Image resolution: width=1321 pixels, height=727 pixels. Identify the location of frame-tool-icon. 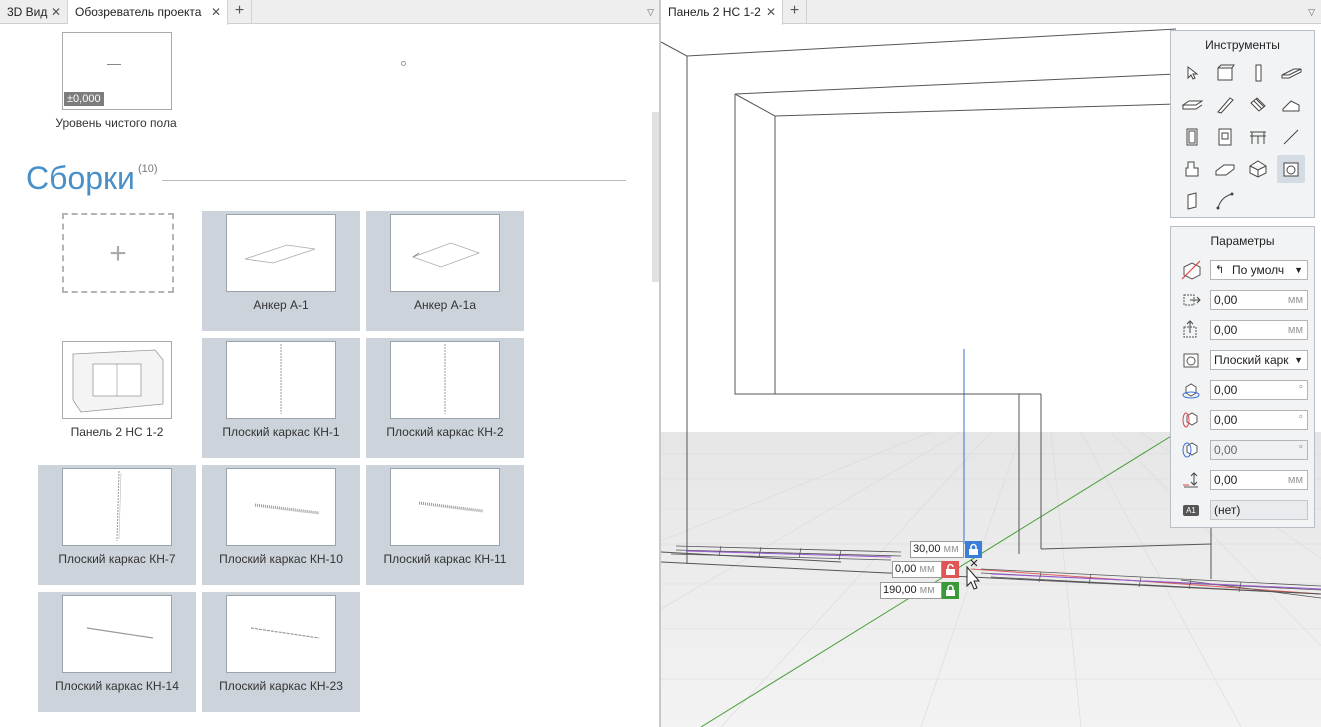
(1291, 169).